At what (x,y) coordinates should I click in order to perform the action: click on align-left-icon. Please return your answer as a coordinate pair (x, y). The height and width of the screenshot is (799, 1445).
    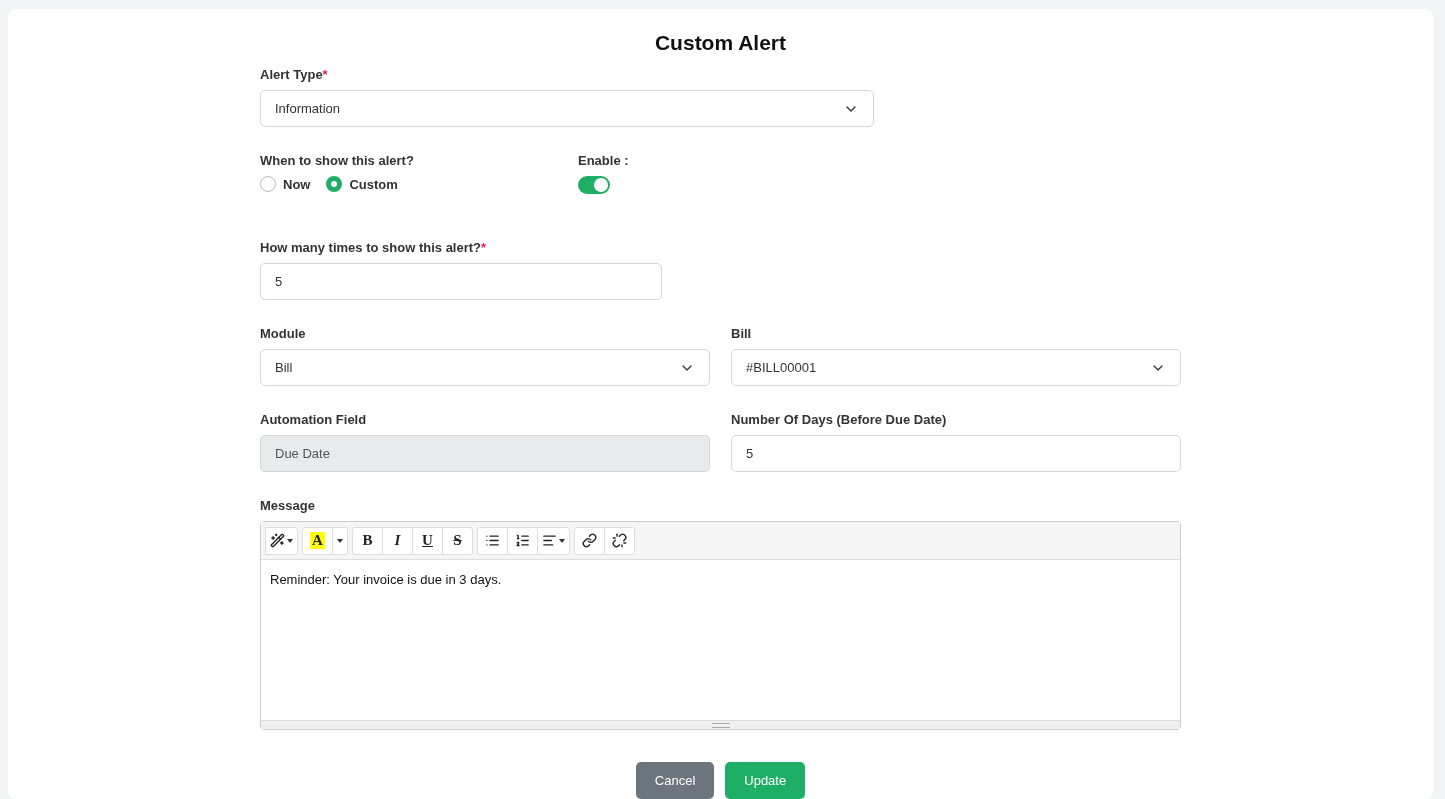
    Looking at the image, I should click on (549, 540).